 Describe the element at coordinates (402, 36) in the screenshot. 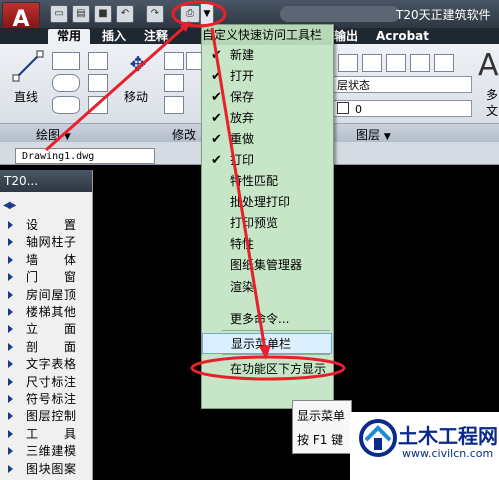

I see `tab-acrobat: Acrobat` at that location.